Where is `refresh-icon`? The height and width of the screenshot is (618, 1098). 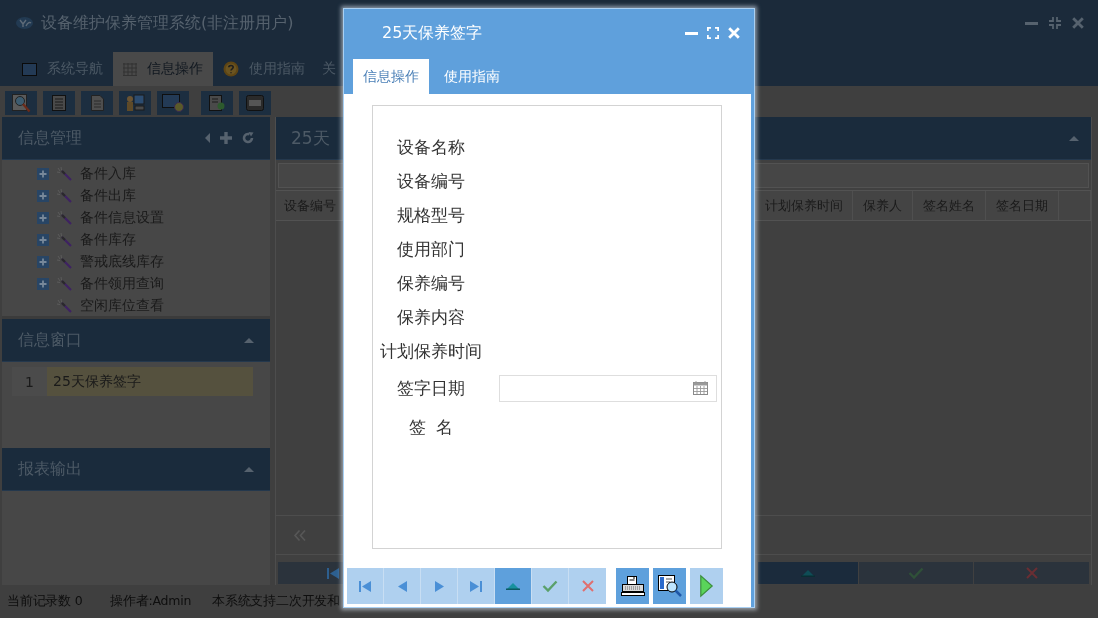
refresh-icon is located at coordinates (248, 138).